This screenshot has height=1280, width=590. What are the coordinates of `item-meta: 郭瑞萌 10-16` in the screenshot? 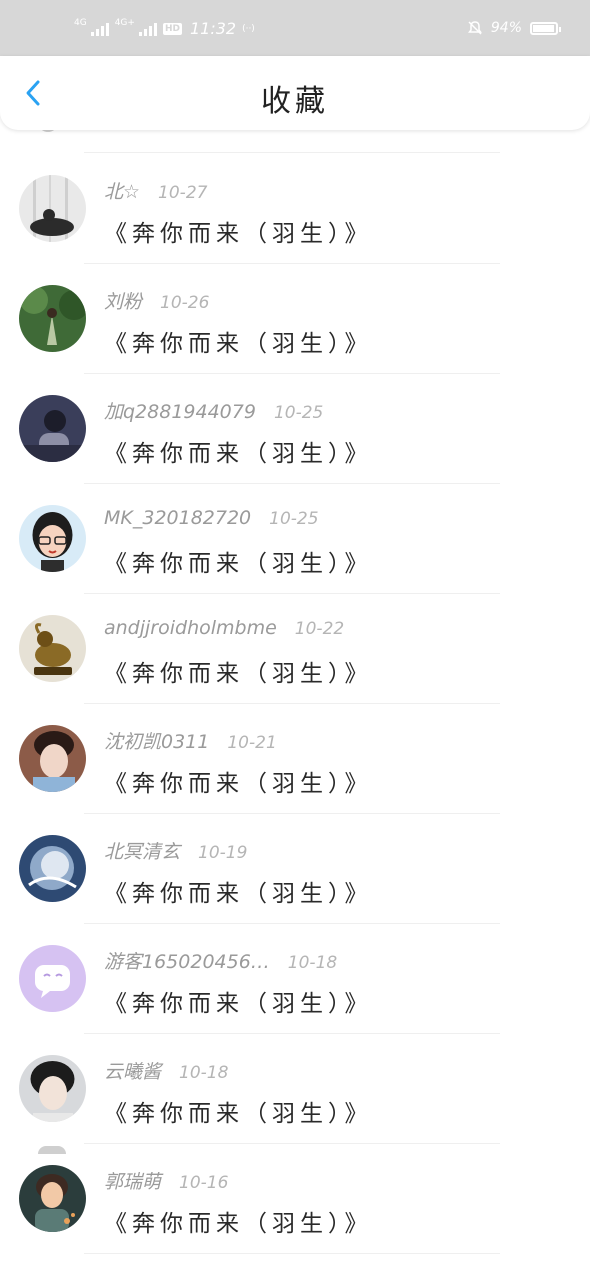 It's located at (166, 1180).